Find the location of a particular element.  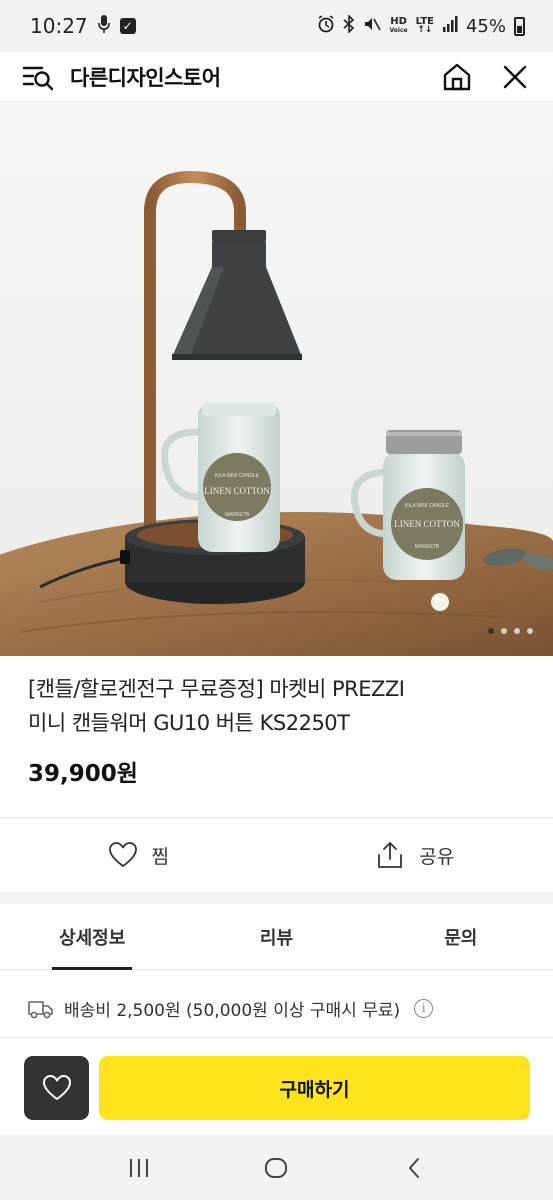

detail-tabs: 상세정보 리뷰 문의 is located at coordinates (276, 937).